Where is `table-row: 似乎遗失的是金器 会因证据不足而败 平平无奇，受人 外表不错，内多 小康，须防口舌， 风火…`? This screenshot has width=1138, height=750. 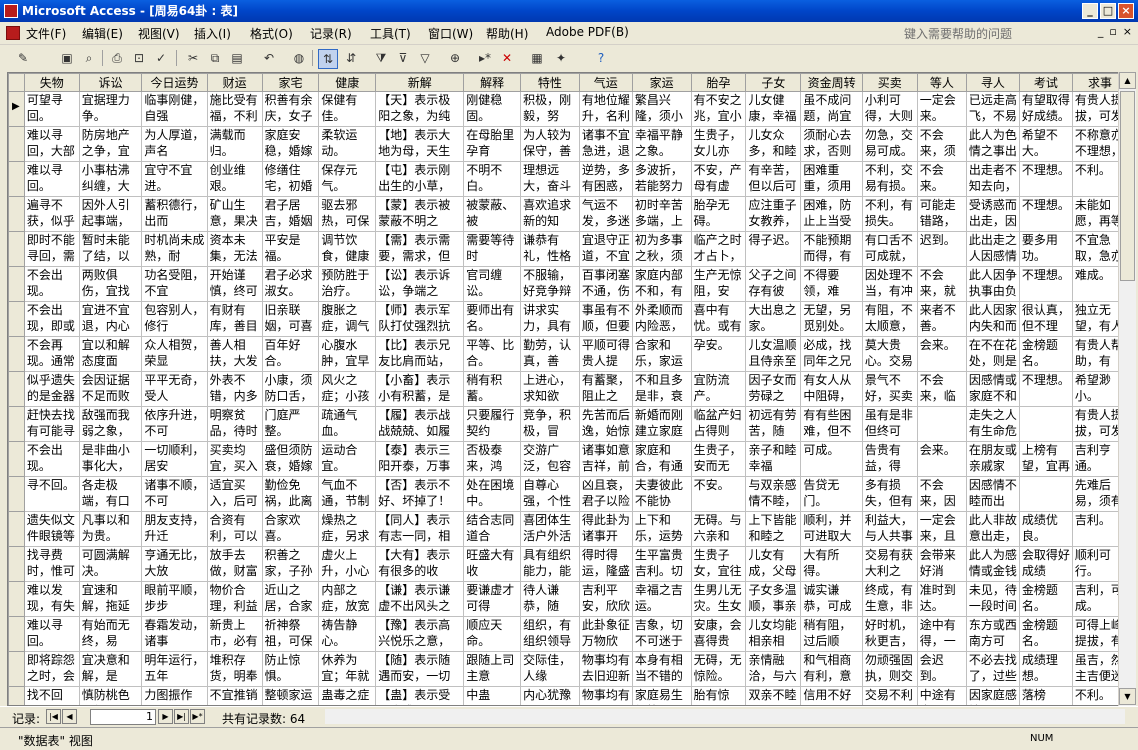
table-row: 似乎遗失的是金器 会因证据不足而败 平平无奇，受人 外表不错，内多 小康，须防口舌， 风火… is located at coordinates (568, 389).